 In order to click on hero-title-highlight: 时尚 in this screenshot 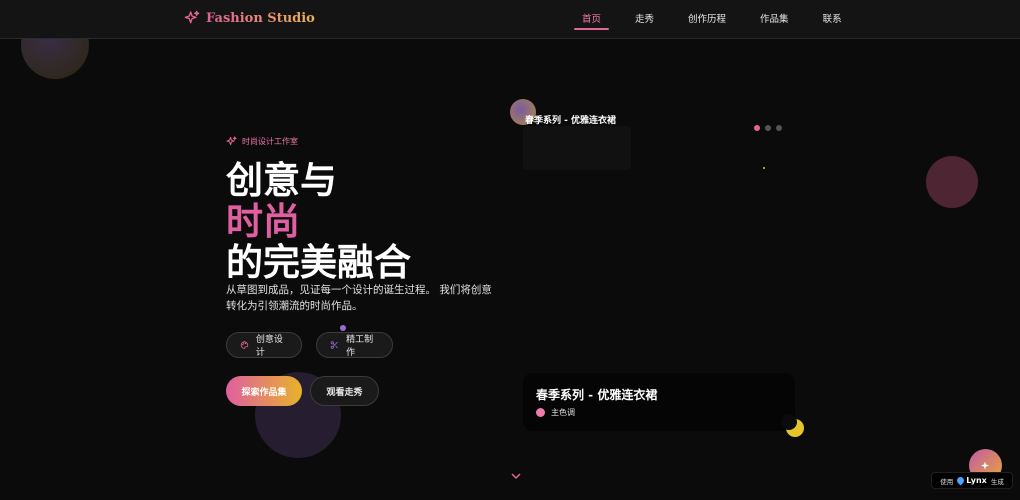, I will do `click(263, 221)`.